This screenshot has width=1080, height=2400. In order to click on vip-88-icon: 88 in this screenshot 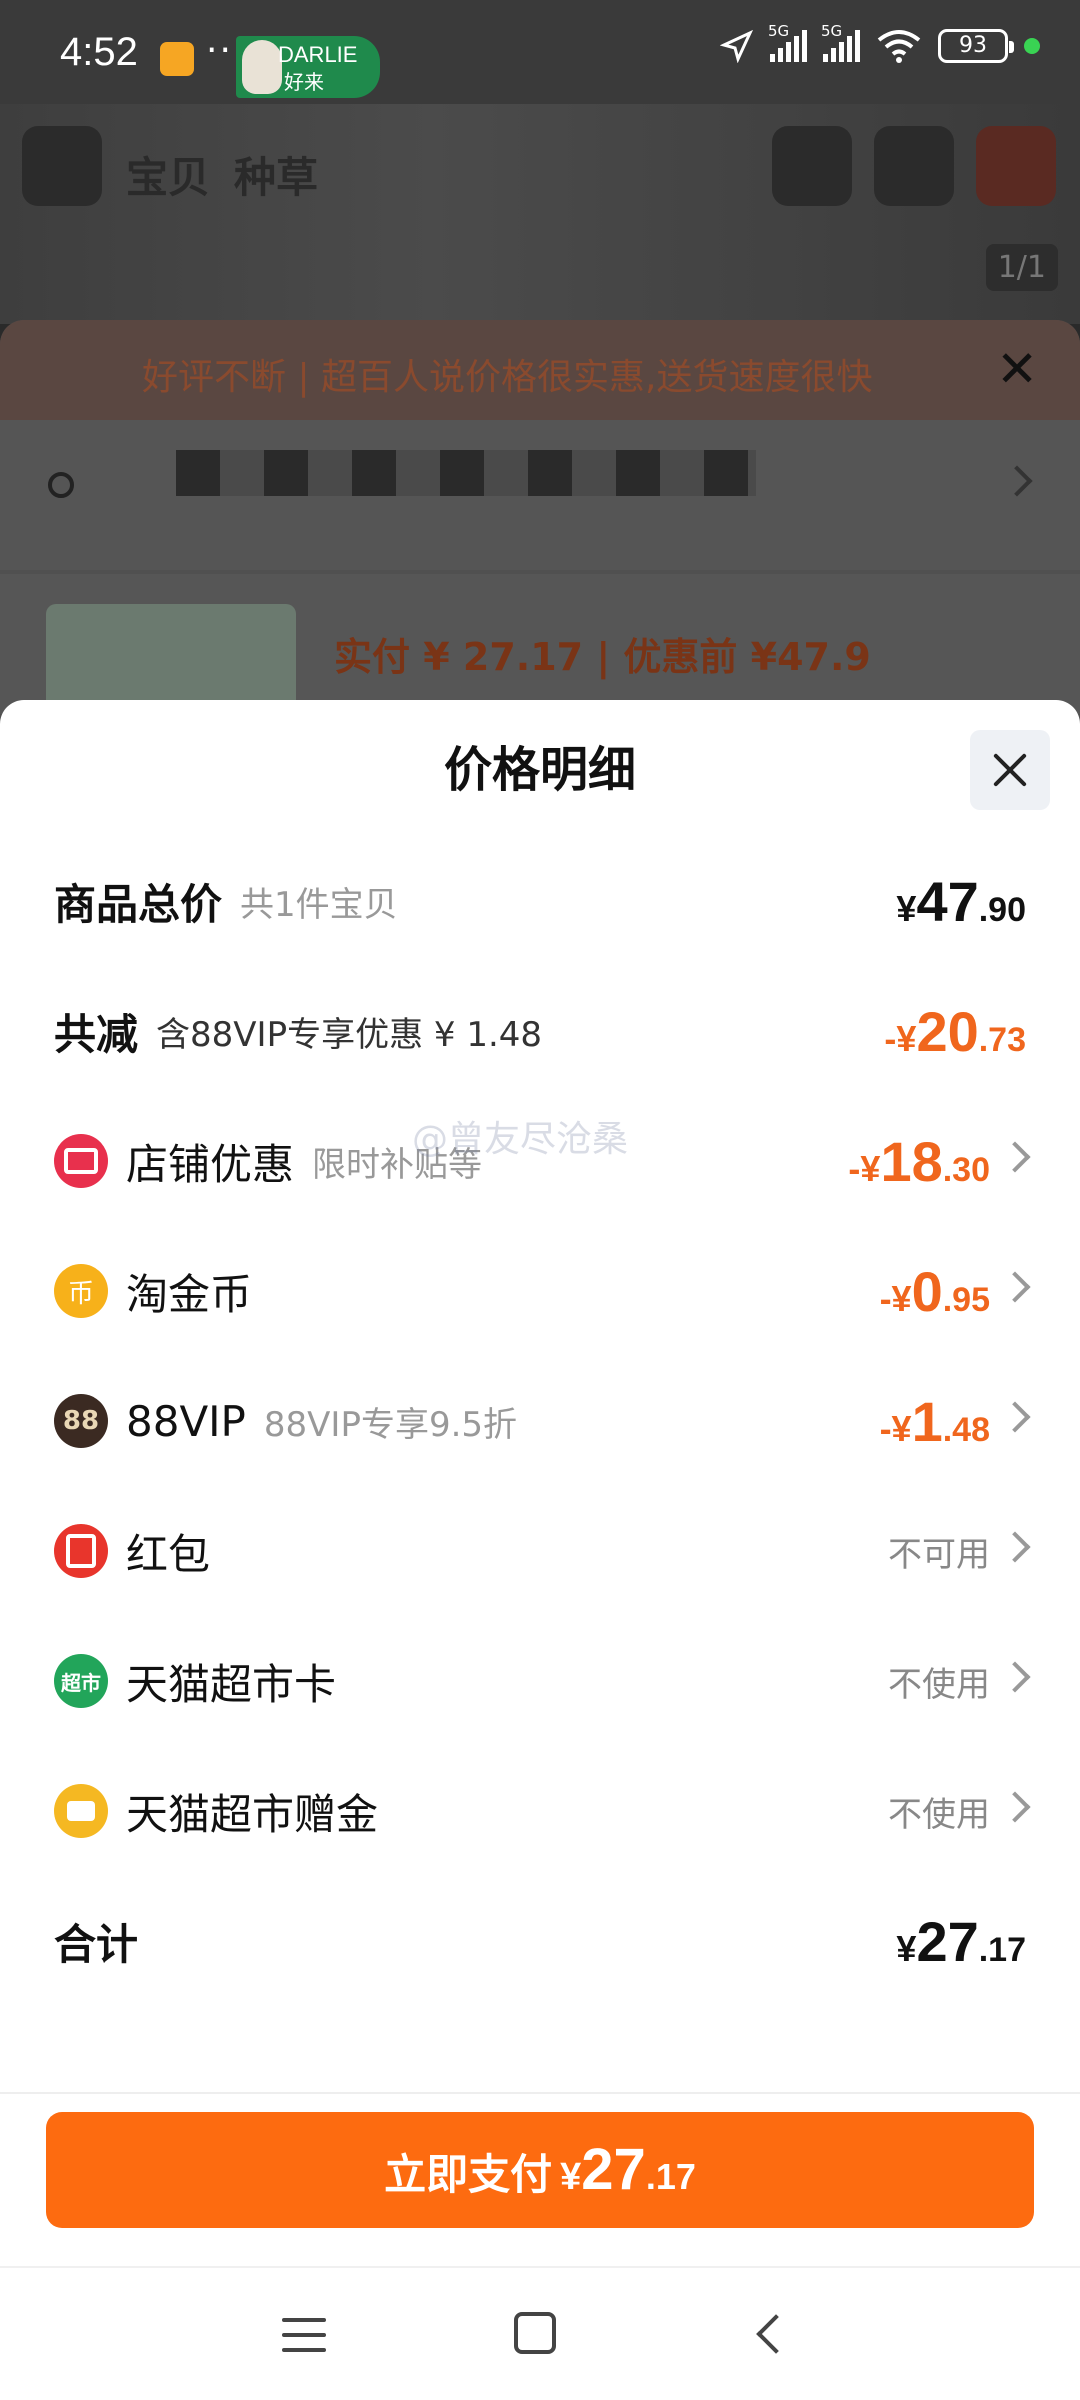, I will do `click(81, 1421)`.